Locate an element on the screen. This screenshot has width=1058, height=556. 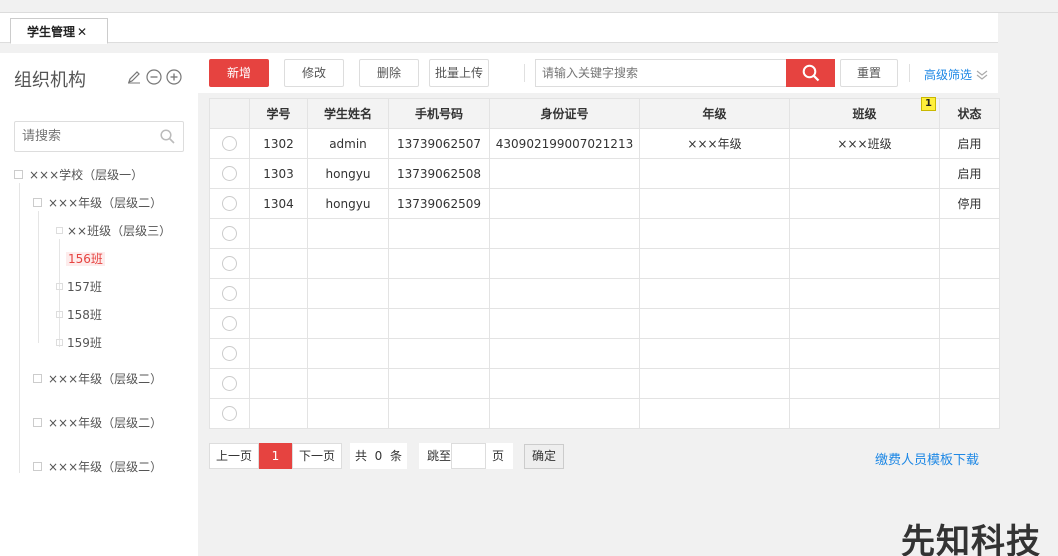
table-cell: 1303 is located at coordinates (278, 173).